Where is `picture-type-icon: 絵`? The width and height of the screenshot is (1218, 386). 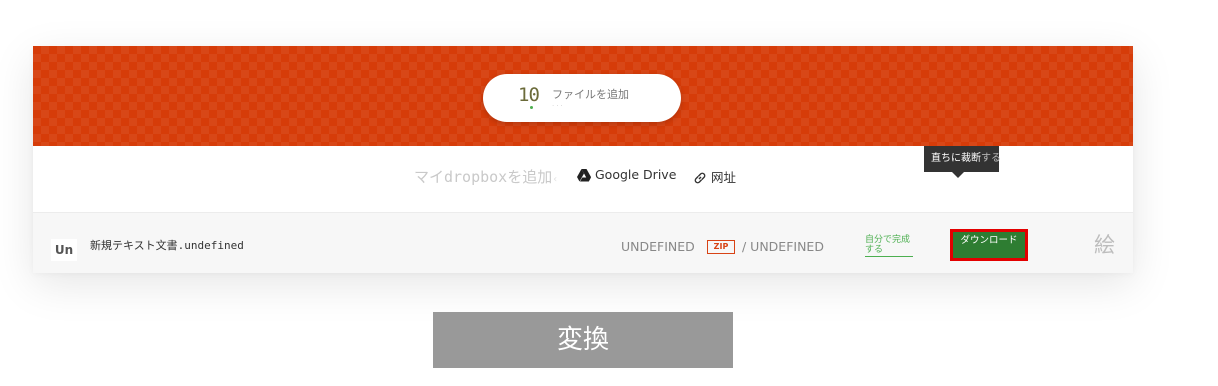 picture-type-icon: 絵 is located at coordinates (1104, 245).